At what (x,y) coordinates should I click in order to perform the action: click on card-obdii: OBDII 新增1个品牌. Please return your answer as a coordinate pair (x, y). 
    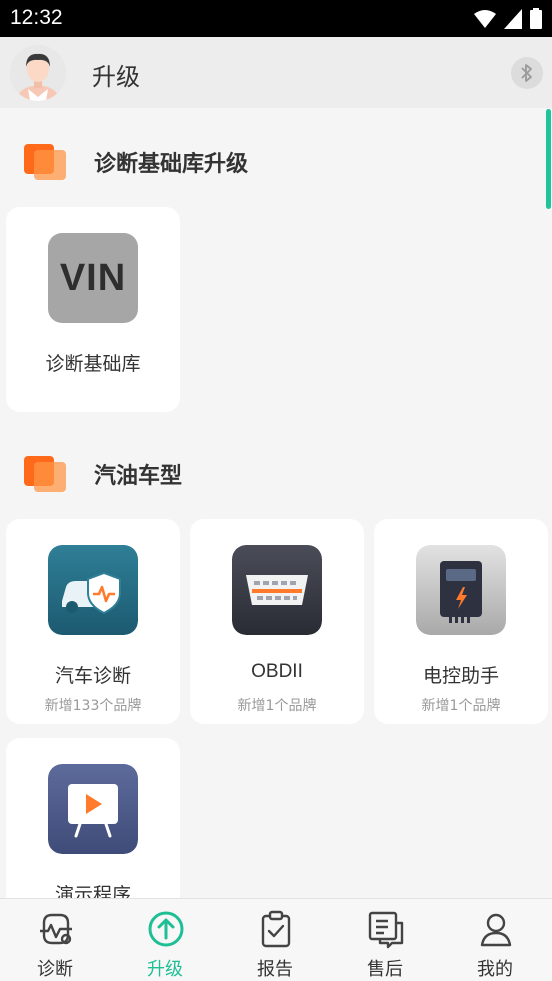
    Looking at the image, I should click on (277, 621).